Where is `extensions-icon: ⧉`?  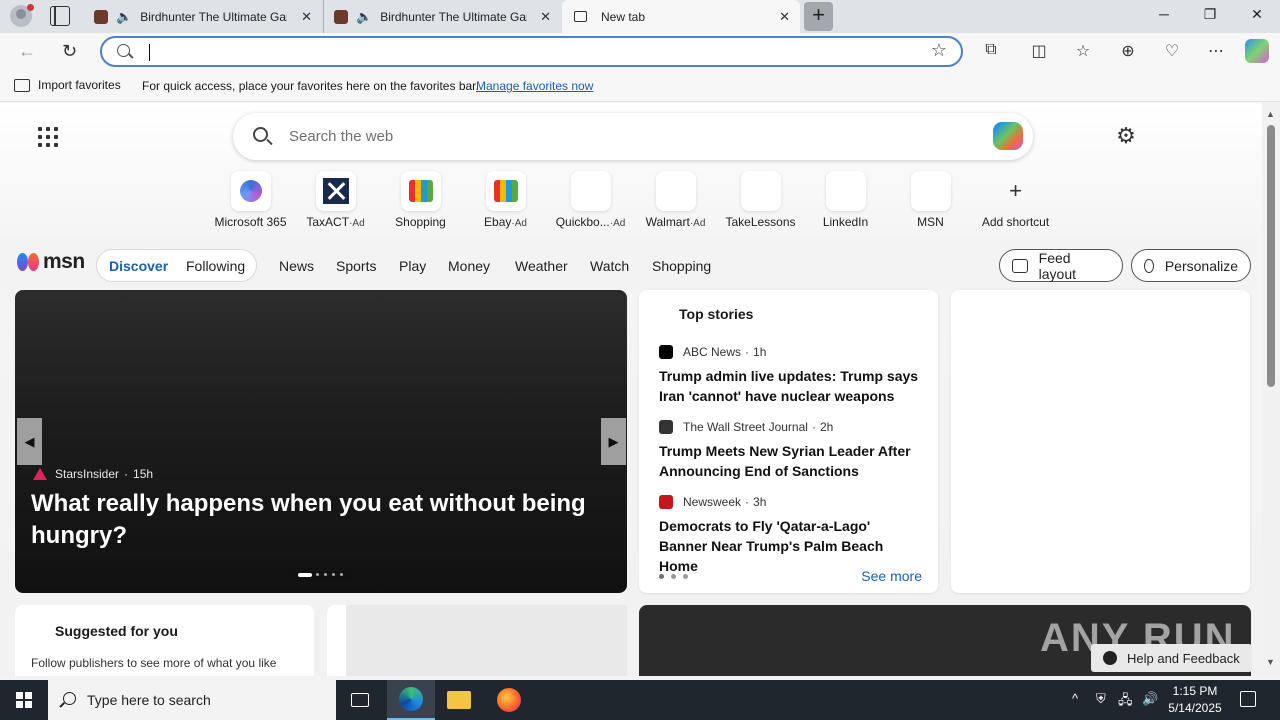
extensions-icon: ⧉ is located at coordinates (991, 50).